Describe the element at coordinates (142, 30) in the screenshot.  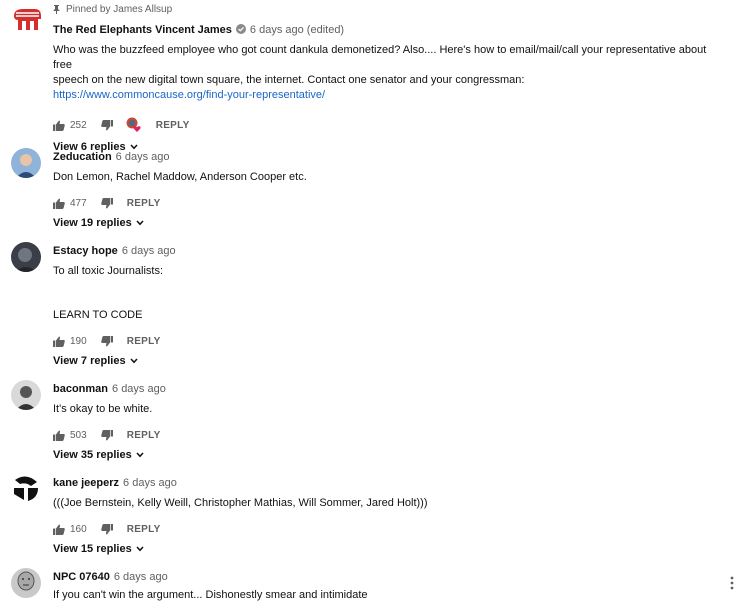
I see `comment-author: The Red Elephants Vincent James` at that location.